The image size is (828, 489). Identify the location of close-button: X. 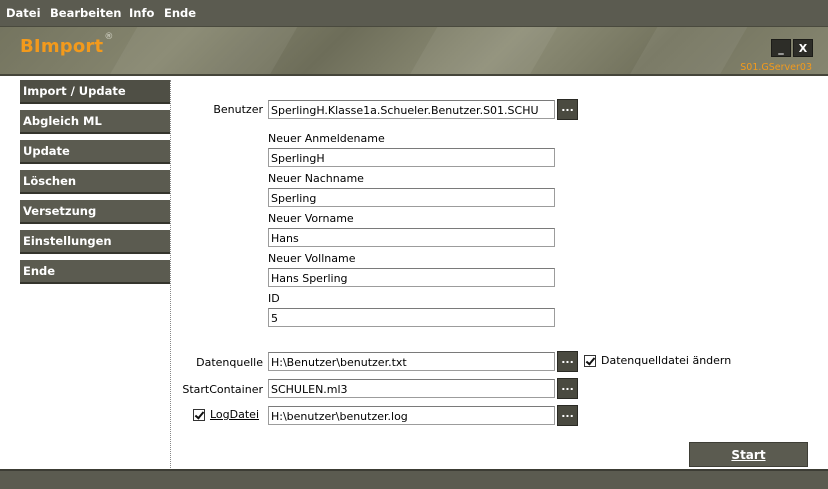
(803, 48).